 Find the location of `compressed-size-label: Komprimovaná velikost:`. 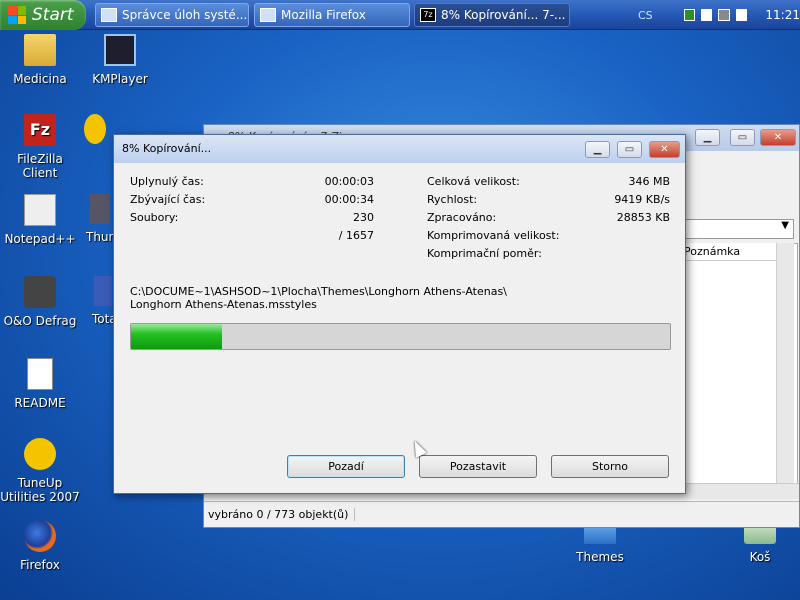

compressed-size-label: Komprimovaná velikost: is located at coordinates (493, 235).